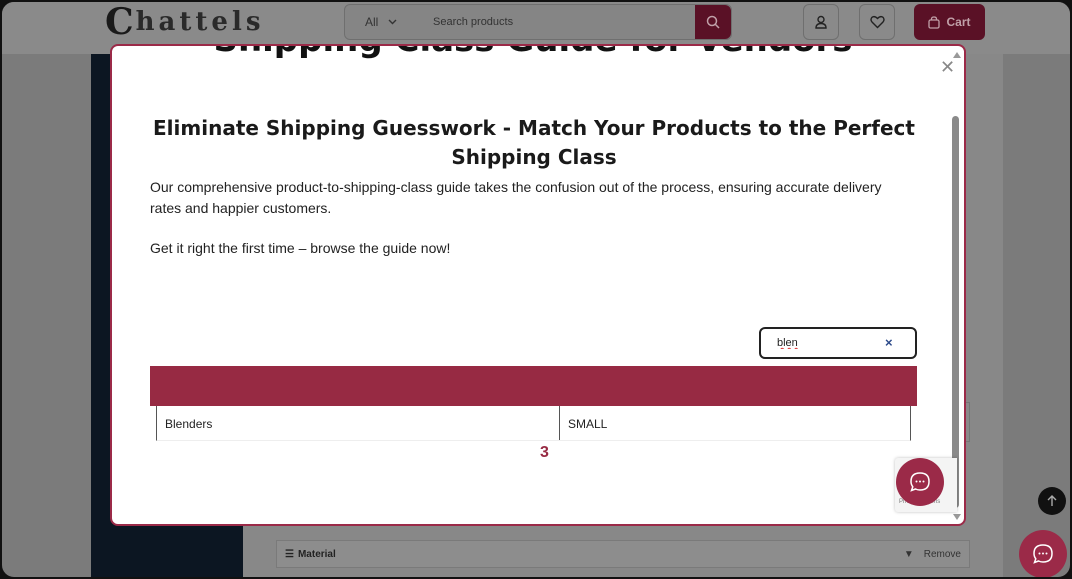  What do you see at coordinates (381, 22) in the screenshot?
I see `category-select: All` at bounding box center [381, 22].